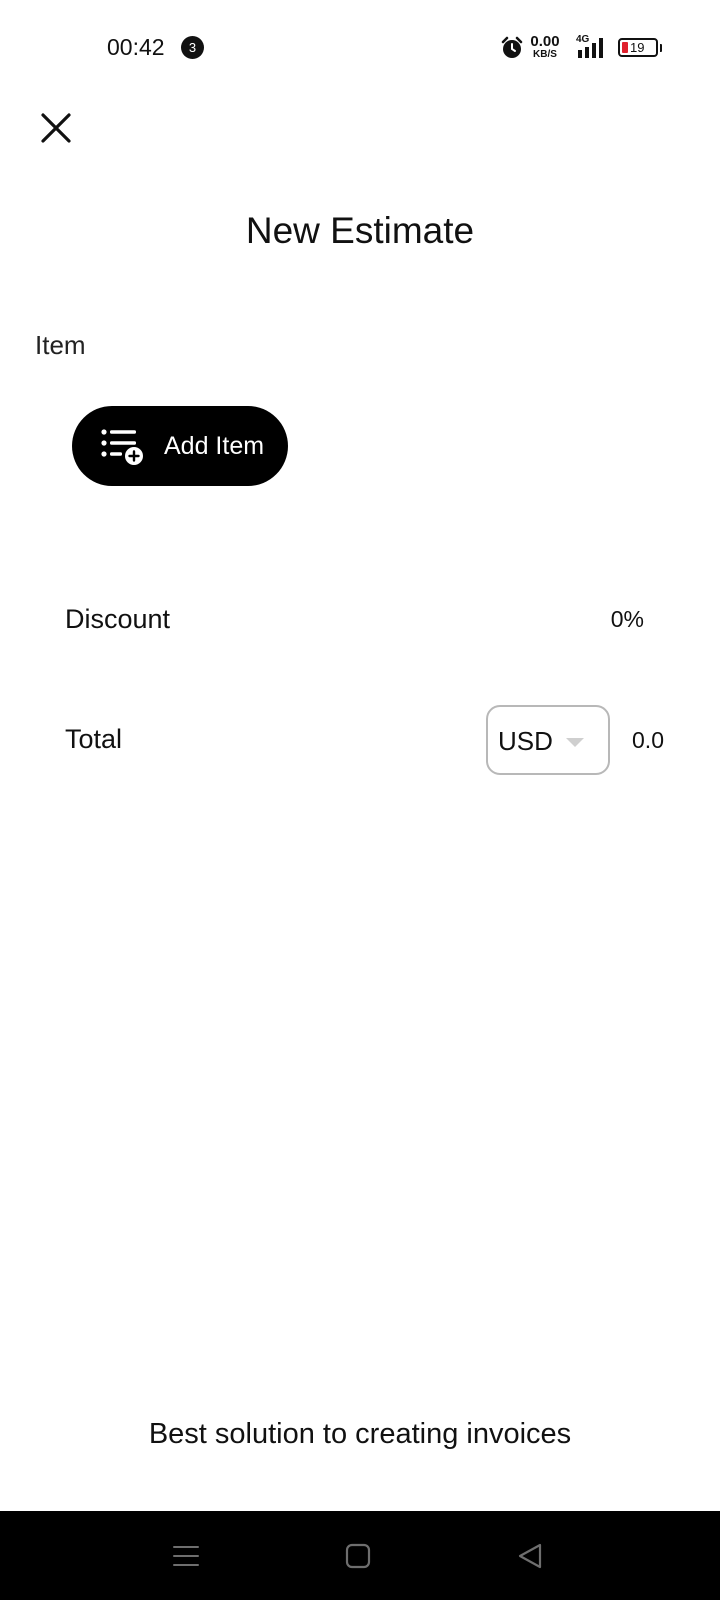  I want to click on add-item-button: Add Item, so click(180, 446).